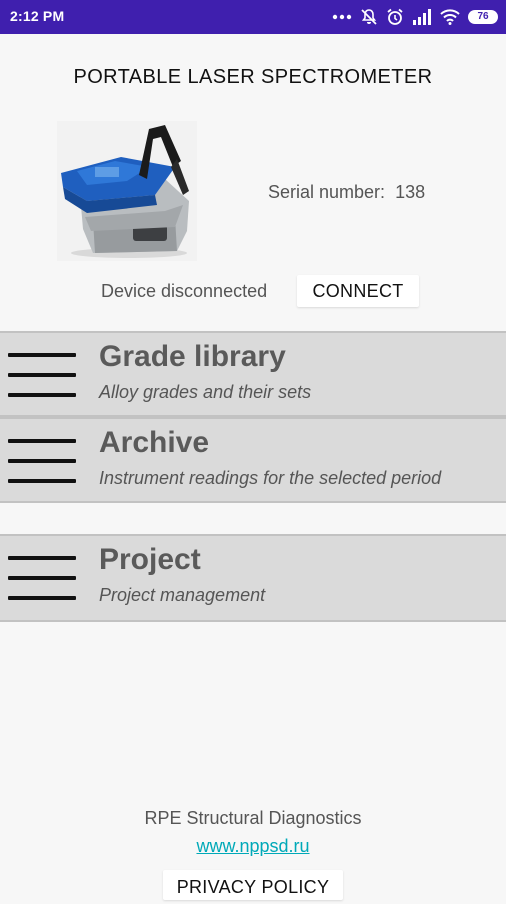 Image resolution: width=506 pixels, height=904 pixels. What do you see at coordinates (483, 17) in the screenshot?
I see `battery-icon: 76` at bounding box center [483, 17].